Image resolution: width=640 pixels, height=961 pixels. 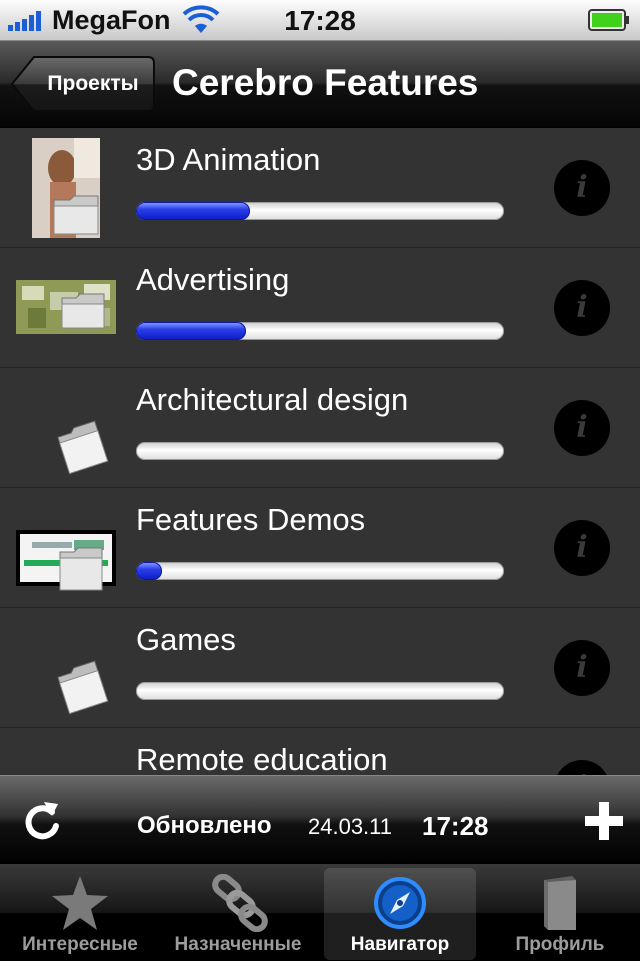 I want to click on star-icon, so click(x=80, y=903).